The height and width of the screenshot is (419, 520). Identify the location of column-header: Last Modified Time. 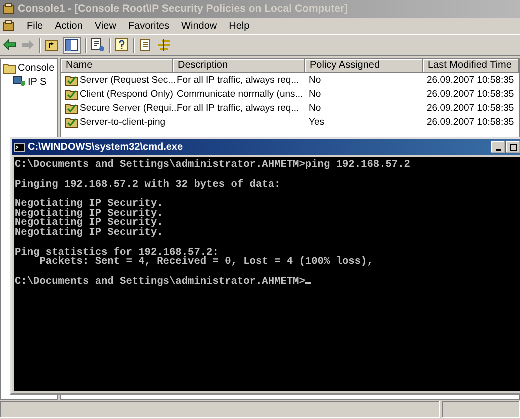
(471, 66).